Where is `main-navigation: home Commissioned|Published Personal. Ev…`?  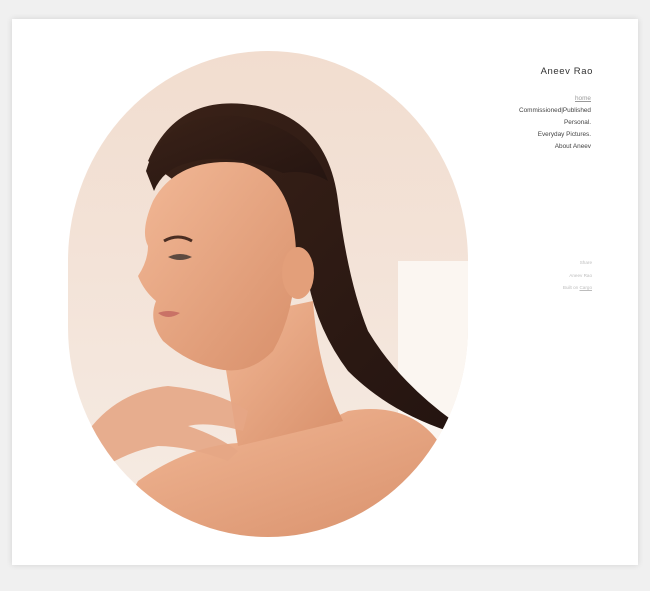 main-navigation: home Commissioned|Published Personal. Ev… is located at coordinates (555, 123).